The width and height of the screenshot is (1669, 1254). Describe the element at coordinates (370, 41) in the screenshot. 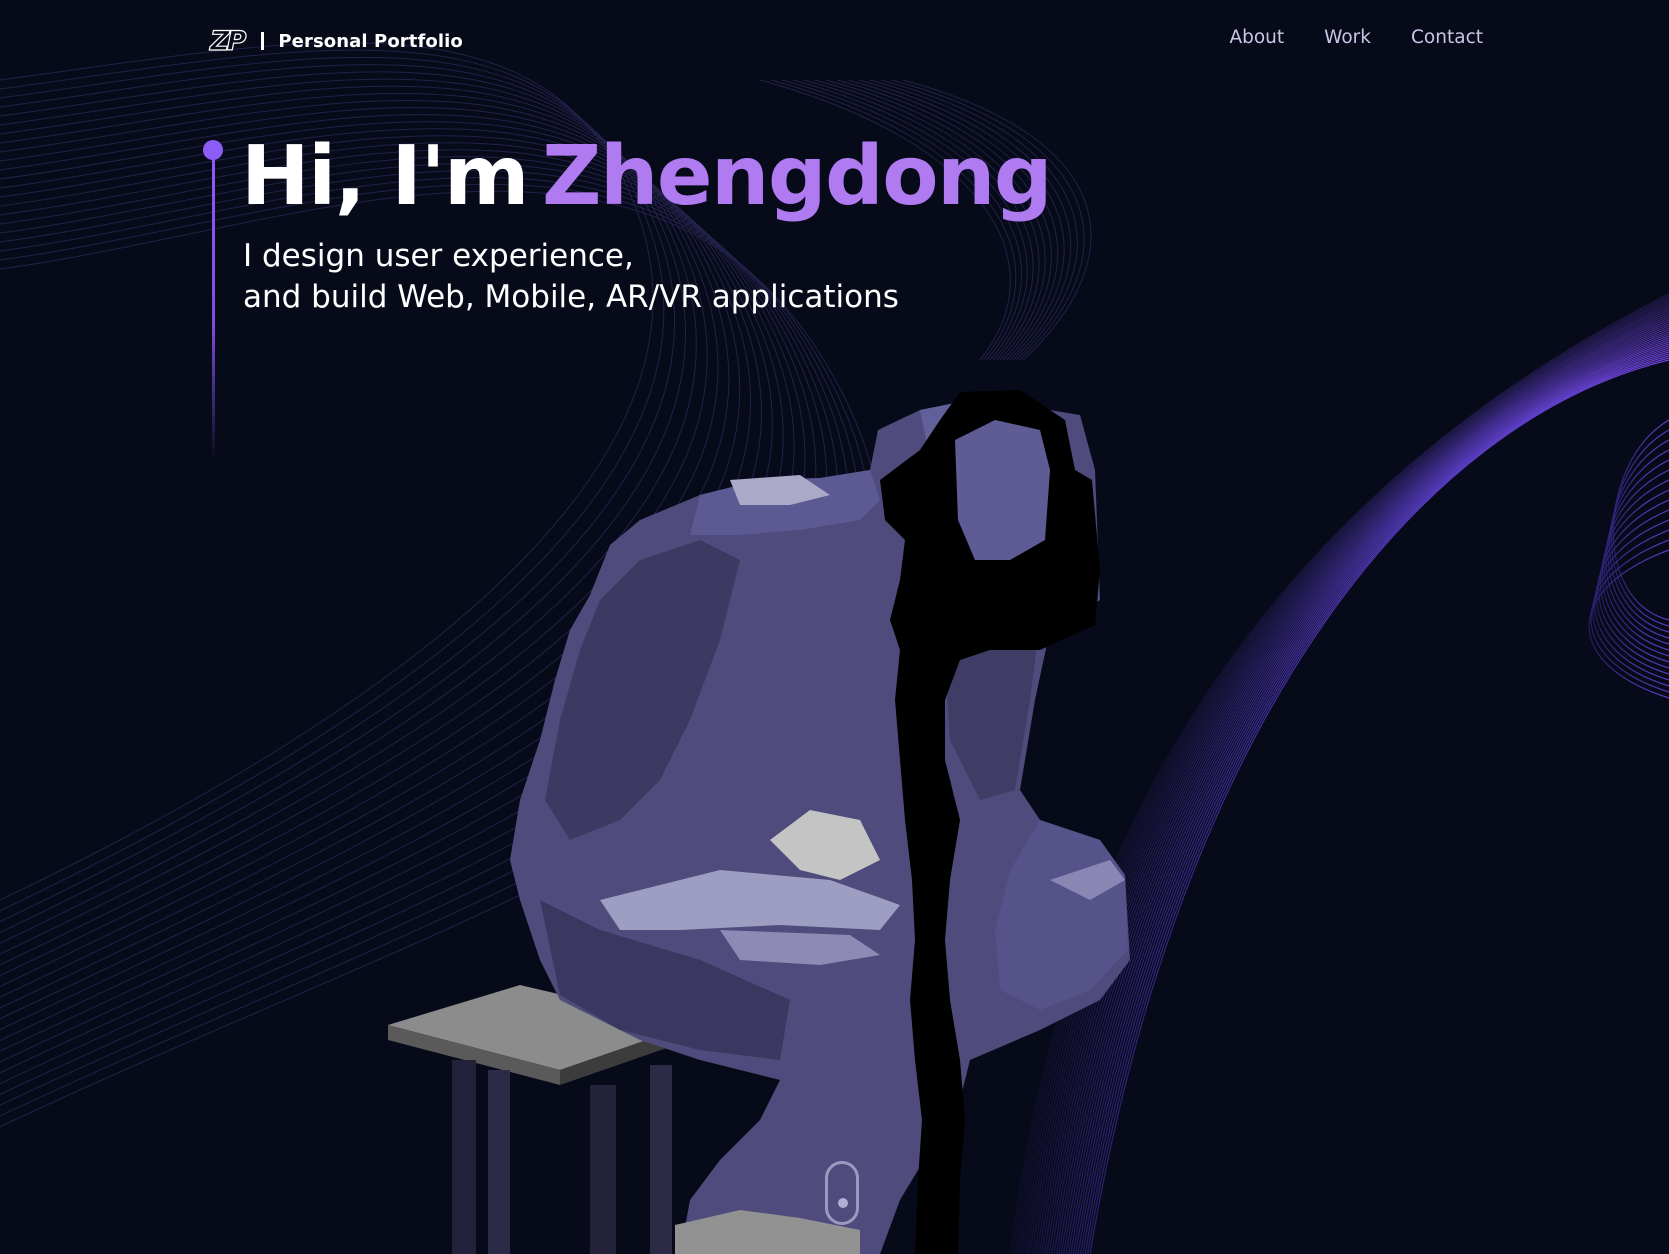

I see `site-title: Personal Portfolio` at that location.